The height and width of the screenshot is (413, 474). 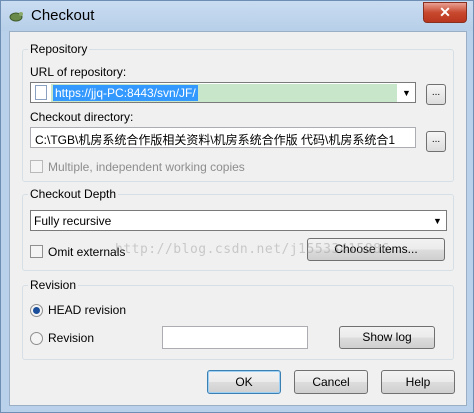 What do you see at coordinates (87, 310) in the screenshot?
I see `head-revision-label: HEAD revision` at bounding box center [87, 310].